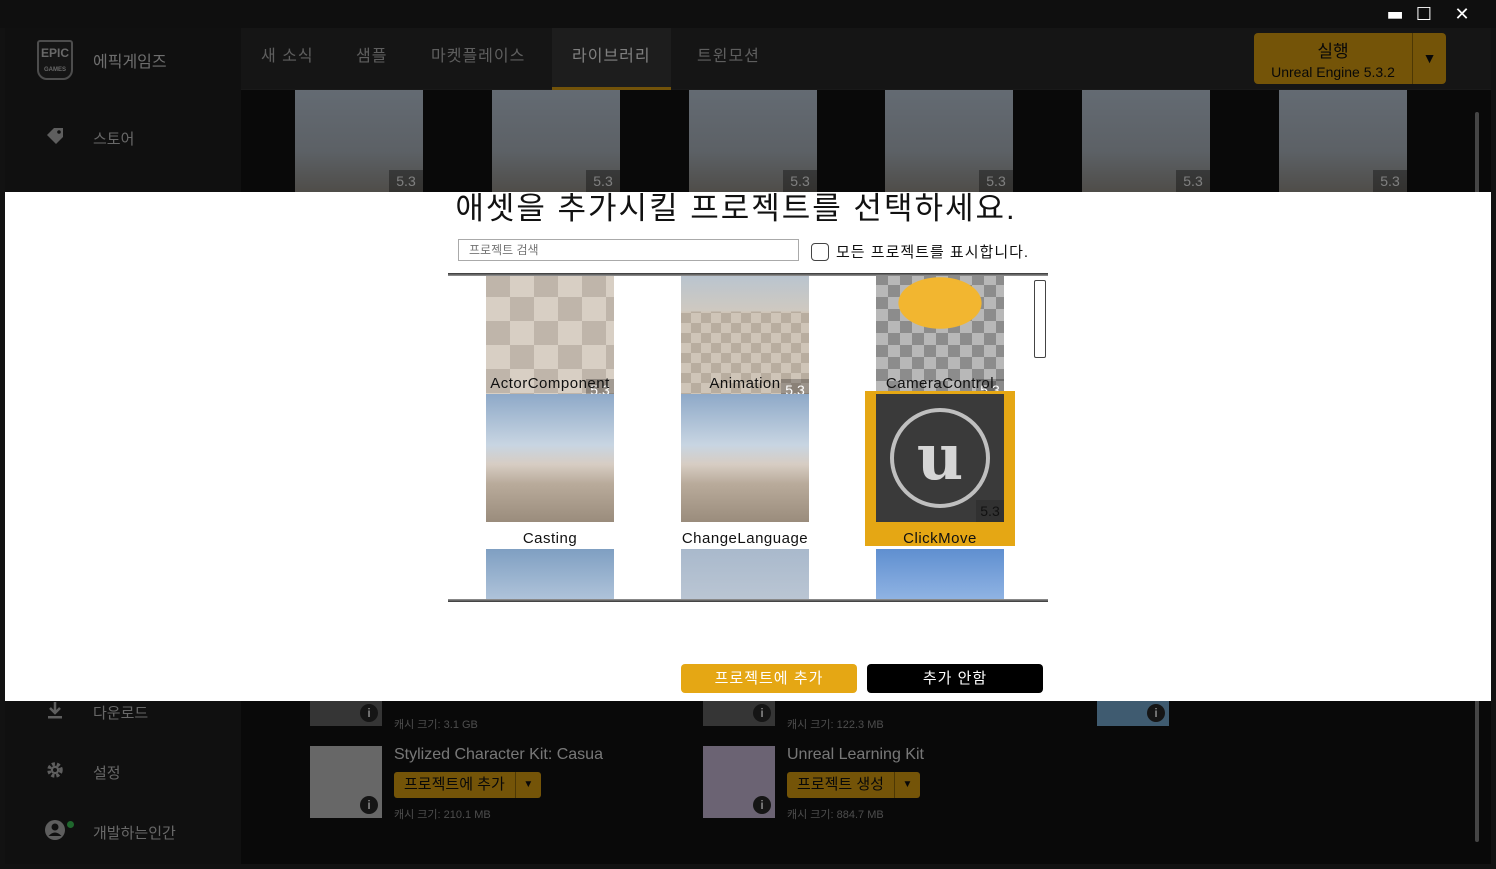 Image resolution: width=1496 pixels, height=869 pixels. I want to click on unreal-logo-icon: u, so click(940, 458).